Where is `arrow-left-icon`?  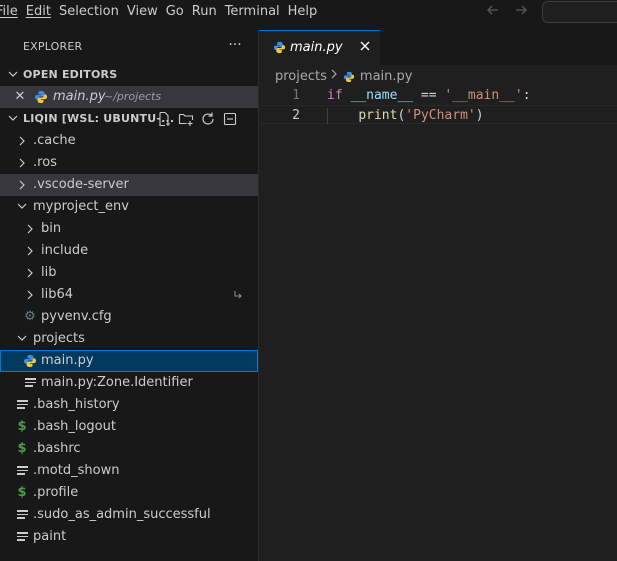 arrow-left-icon is located at coordinates (493, 11).